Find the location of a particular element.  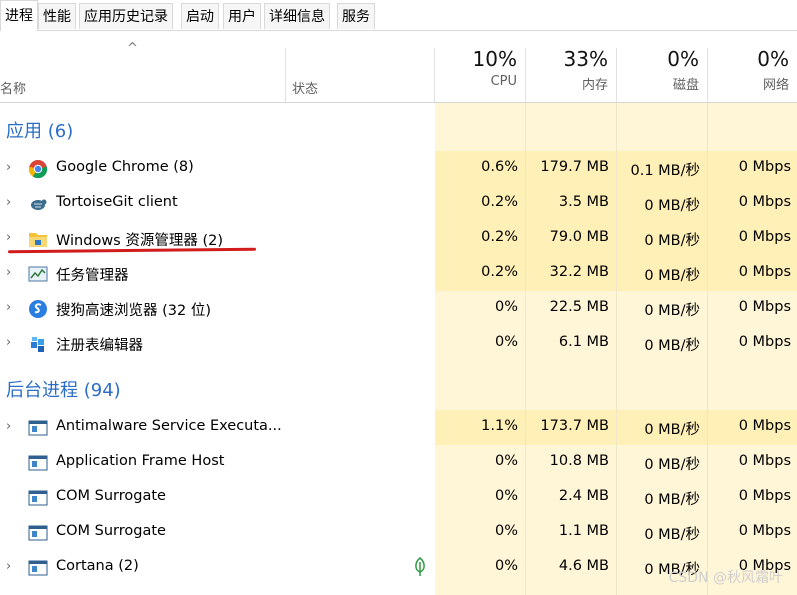

group-header-background: 后台进程 (94) is located at coordinates (63, 389).